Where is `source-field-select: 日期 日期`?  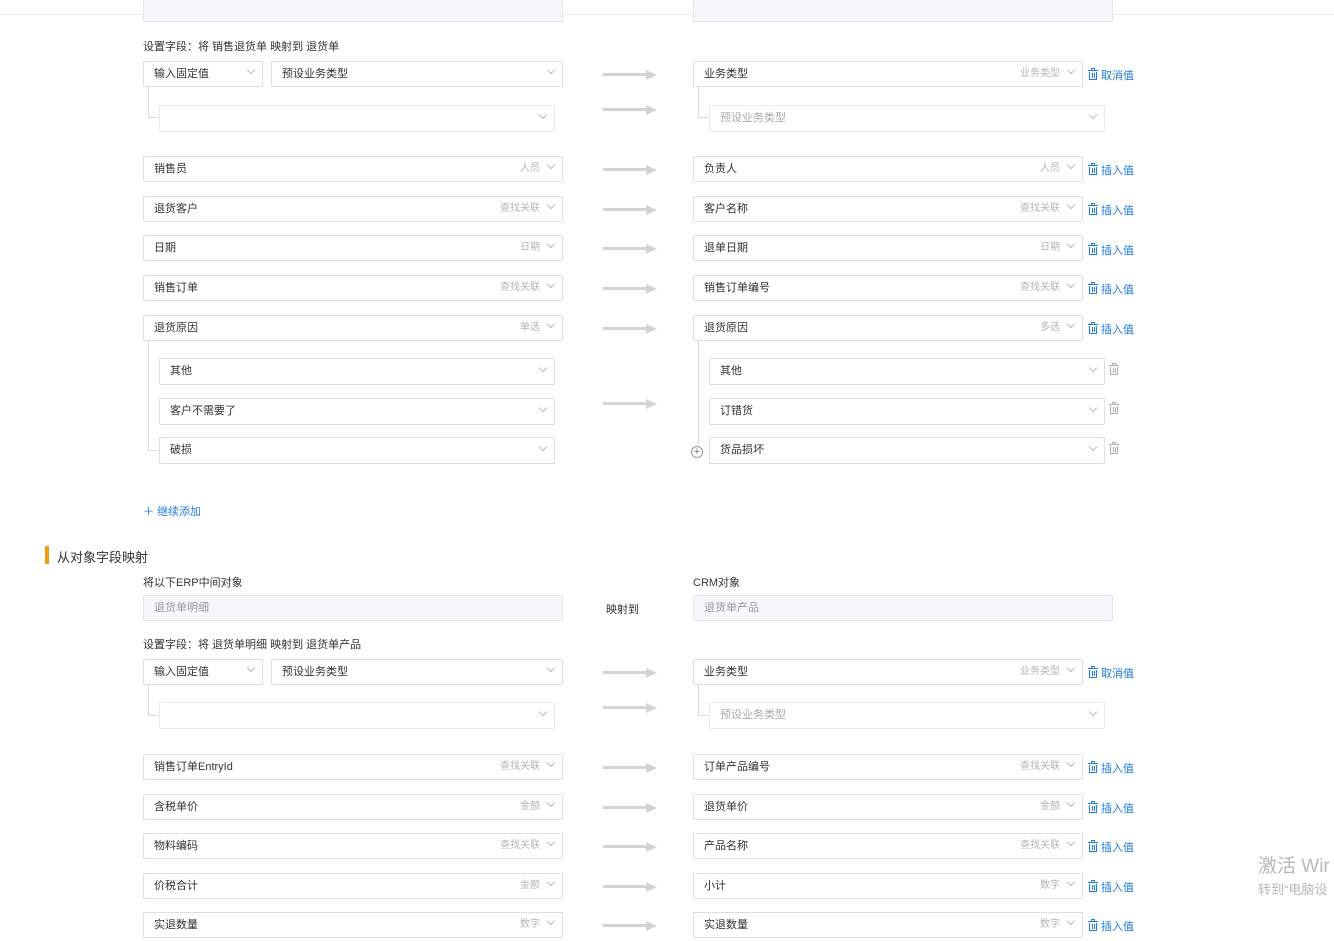
source-field-select: 日期 日期 is located at coordinates (353, 248).